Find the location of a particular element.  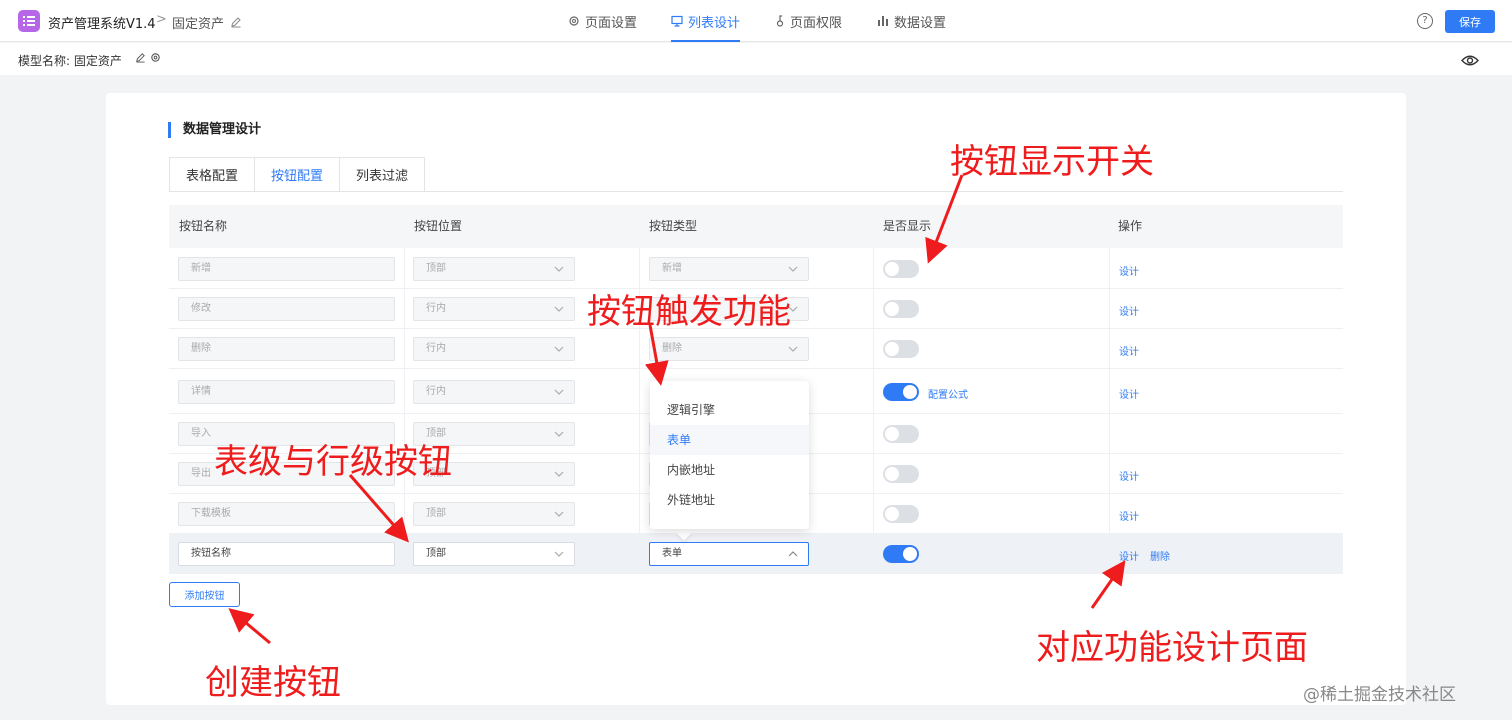

arrow-level is located at coordinates (378, 508).